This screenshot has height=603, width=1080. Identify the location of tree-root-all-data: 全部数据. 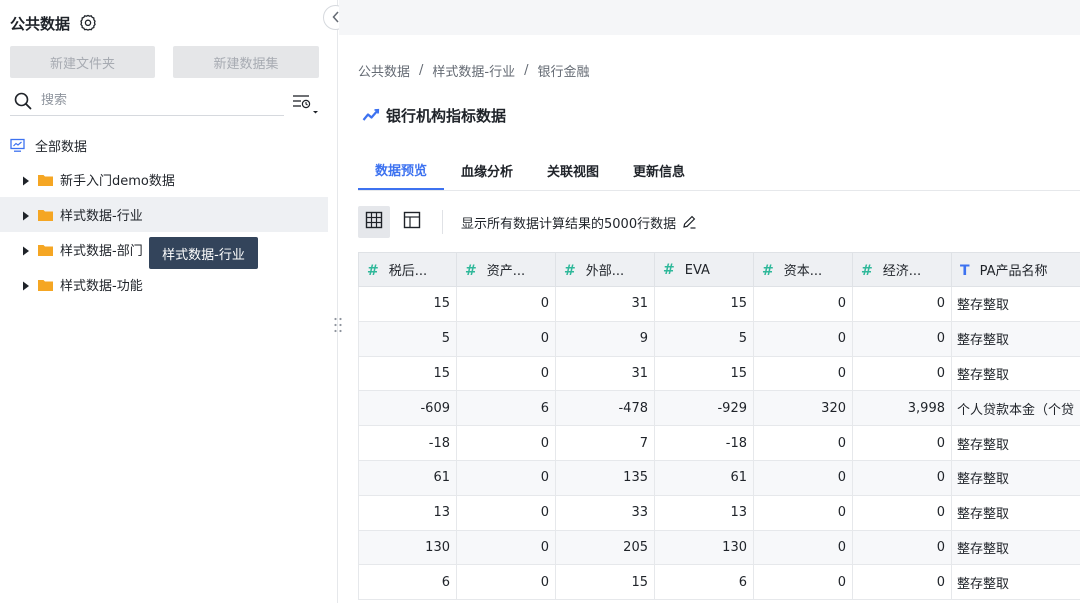
(164, 145).